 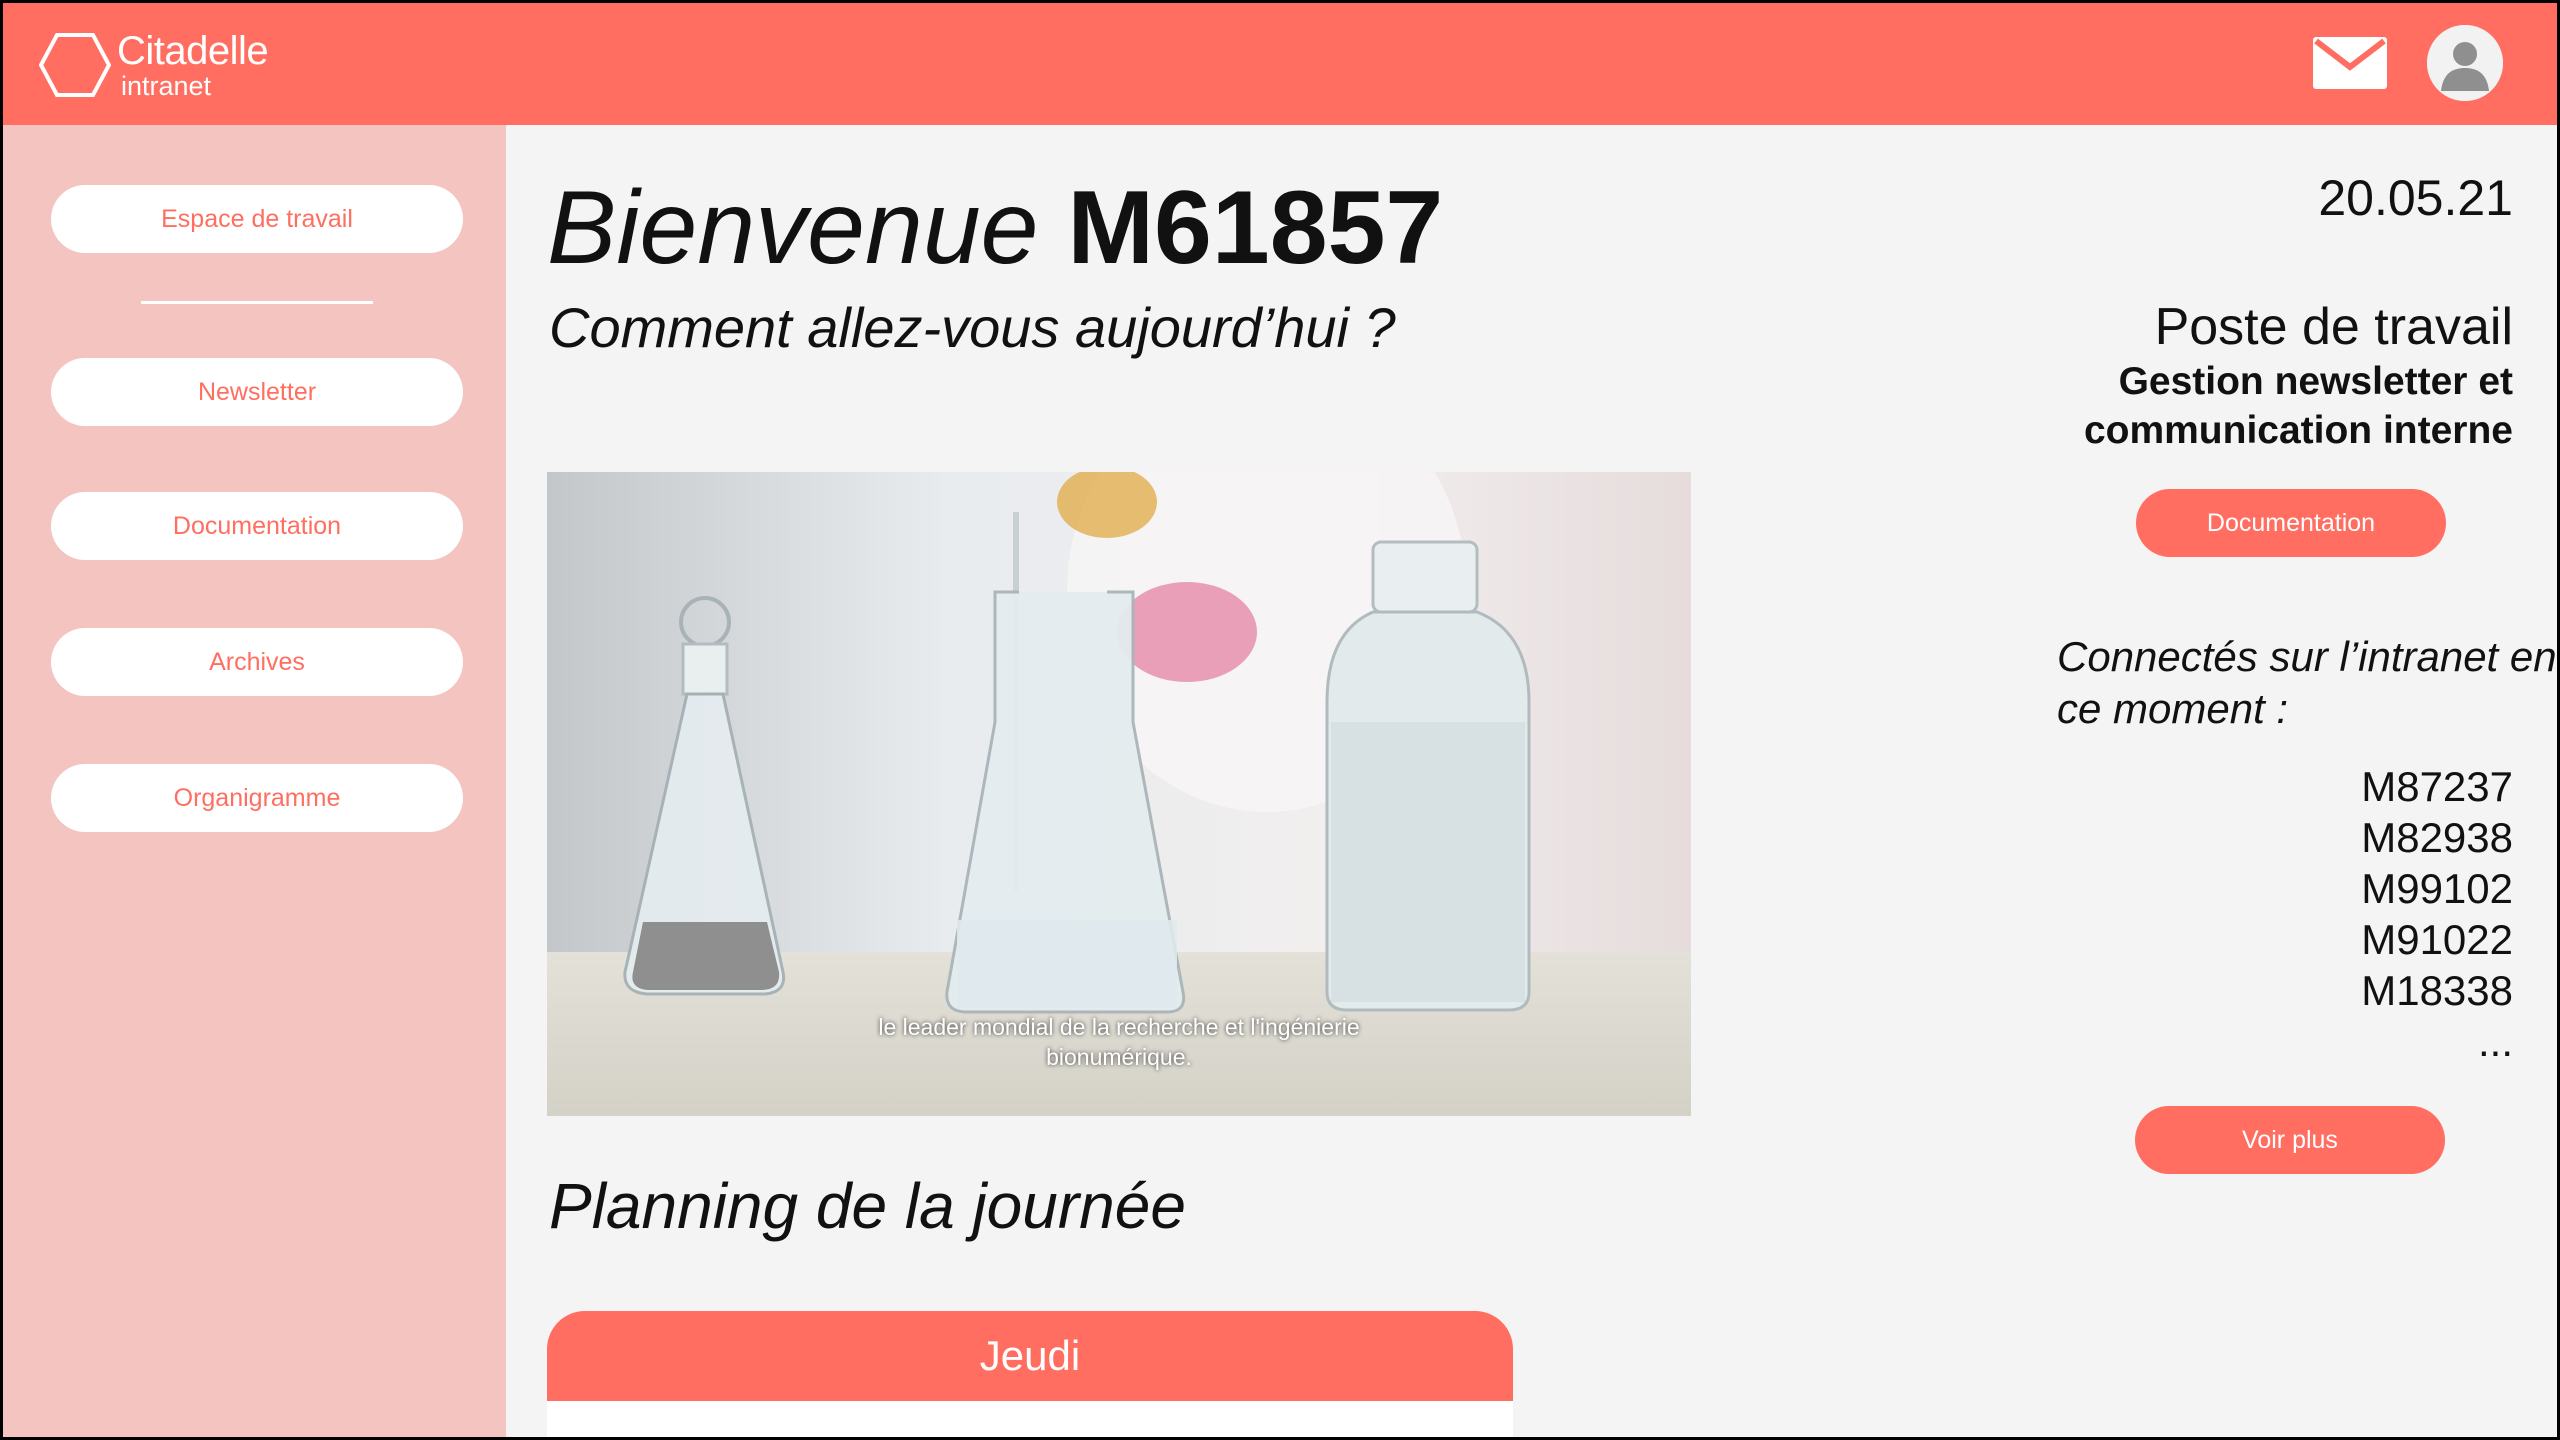 I want to click on sidebar-item-espace-de-travail: Espace de travail, so click(x=257, y=219).